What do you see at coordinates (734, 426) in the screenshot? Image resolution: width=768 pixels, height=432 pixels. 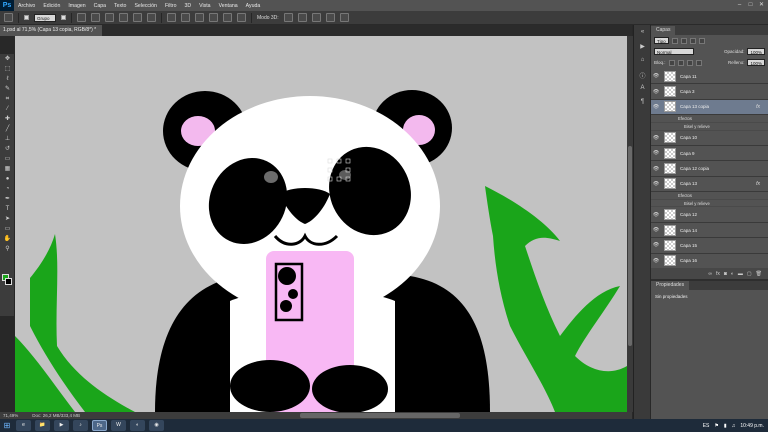 I see `volume-icon: ♫` at bounding box center [734, 426].